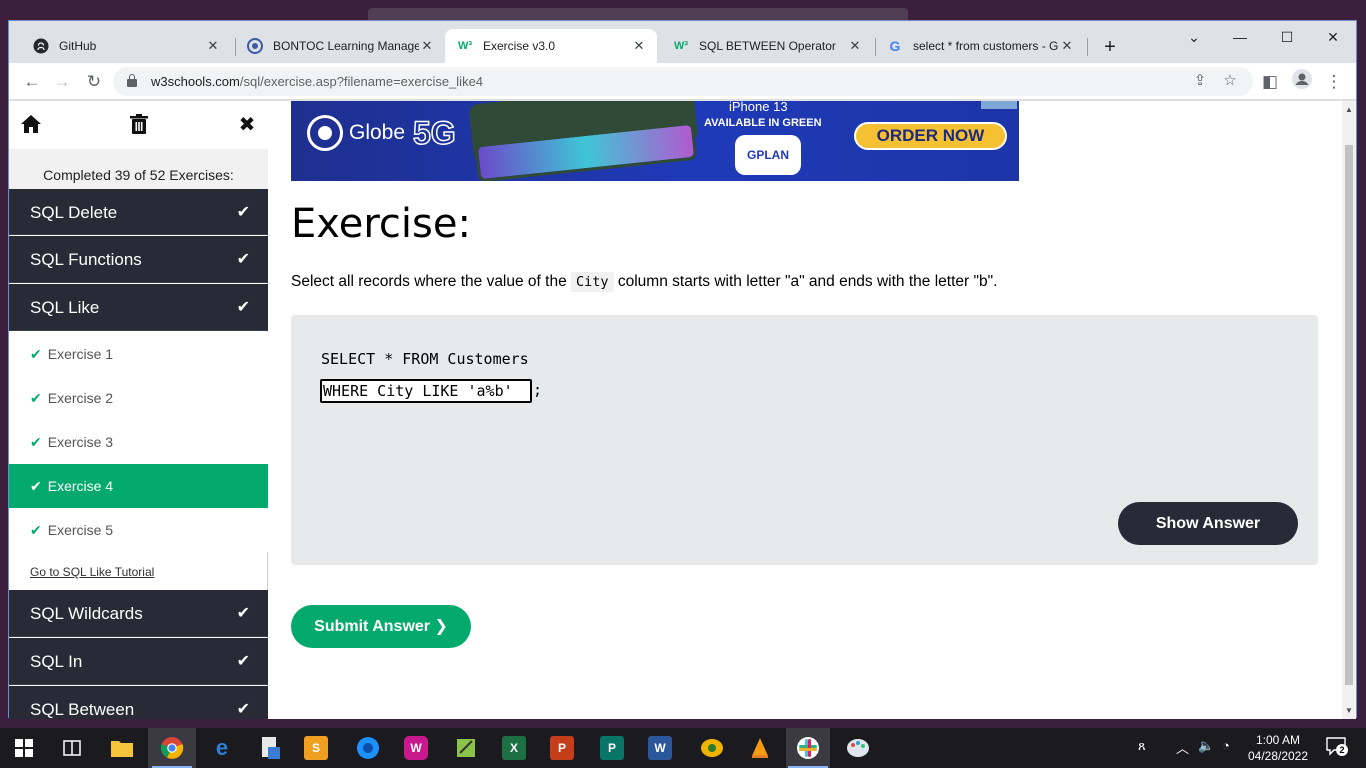 The height and width of the screenshot is (768, 1366). I want to click on category-sql-in: SQL In ✔, so click(138, 661).